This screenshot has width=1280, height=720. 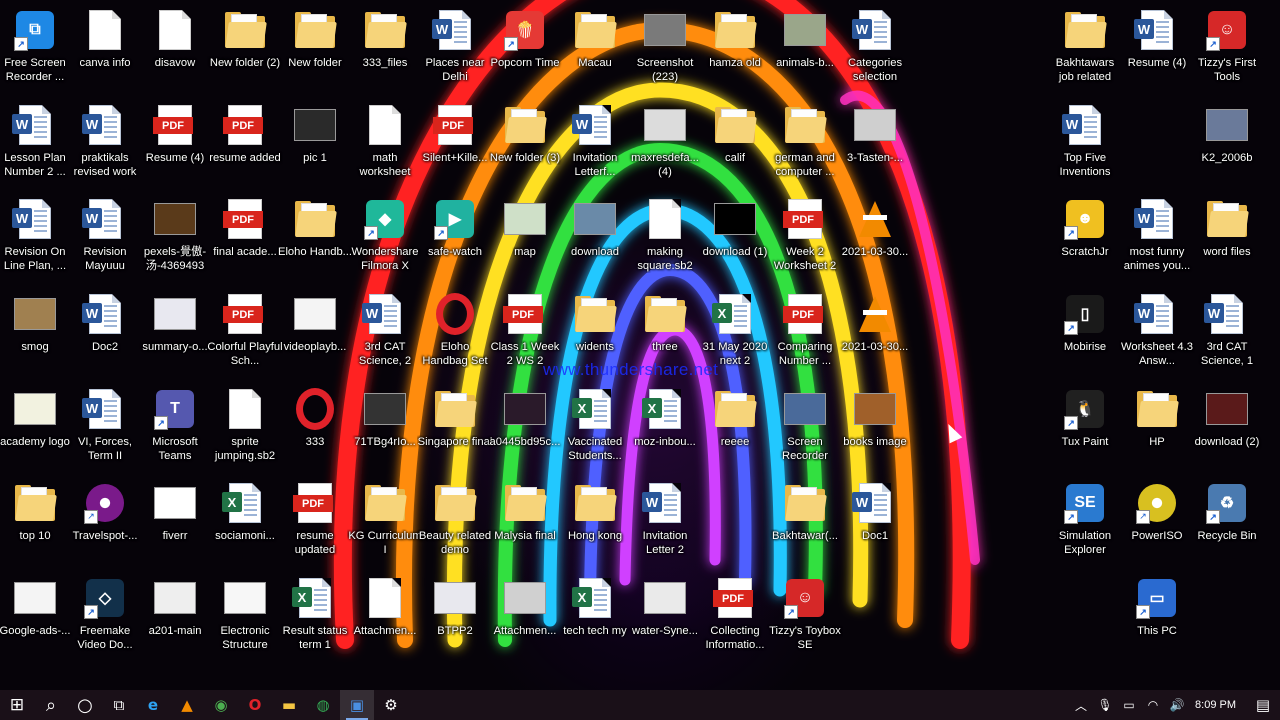 What do you see at coordinates (175, 143) in the screenshot?
I see `desktop-icon-resume-4: PDF Resume (4)` at bounding box center [175, 143].